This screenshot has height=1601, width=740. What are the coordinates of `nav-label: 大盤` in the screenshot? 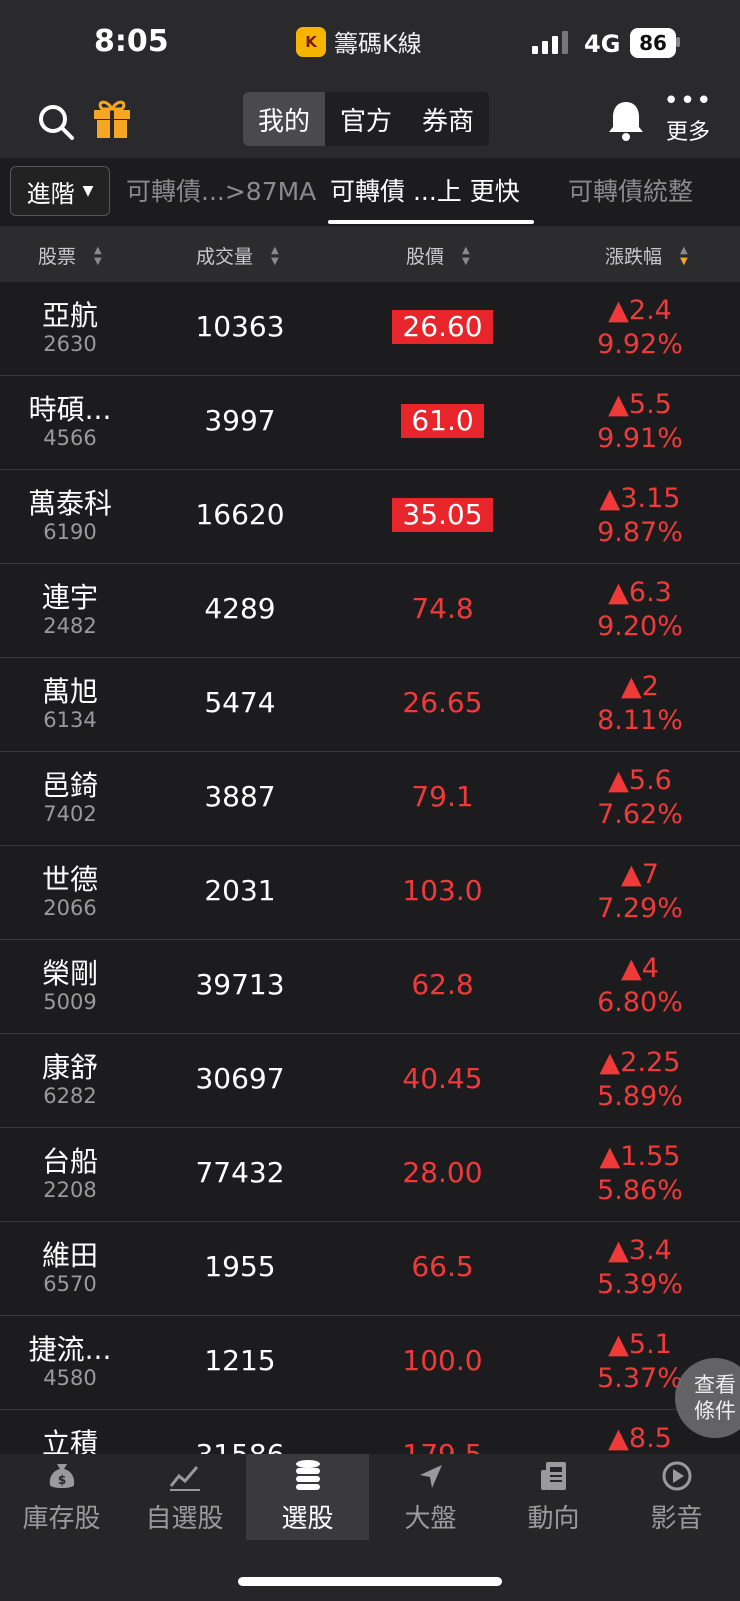 It's located at (430, 1519).